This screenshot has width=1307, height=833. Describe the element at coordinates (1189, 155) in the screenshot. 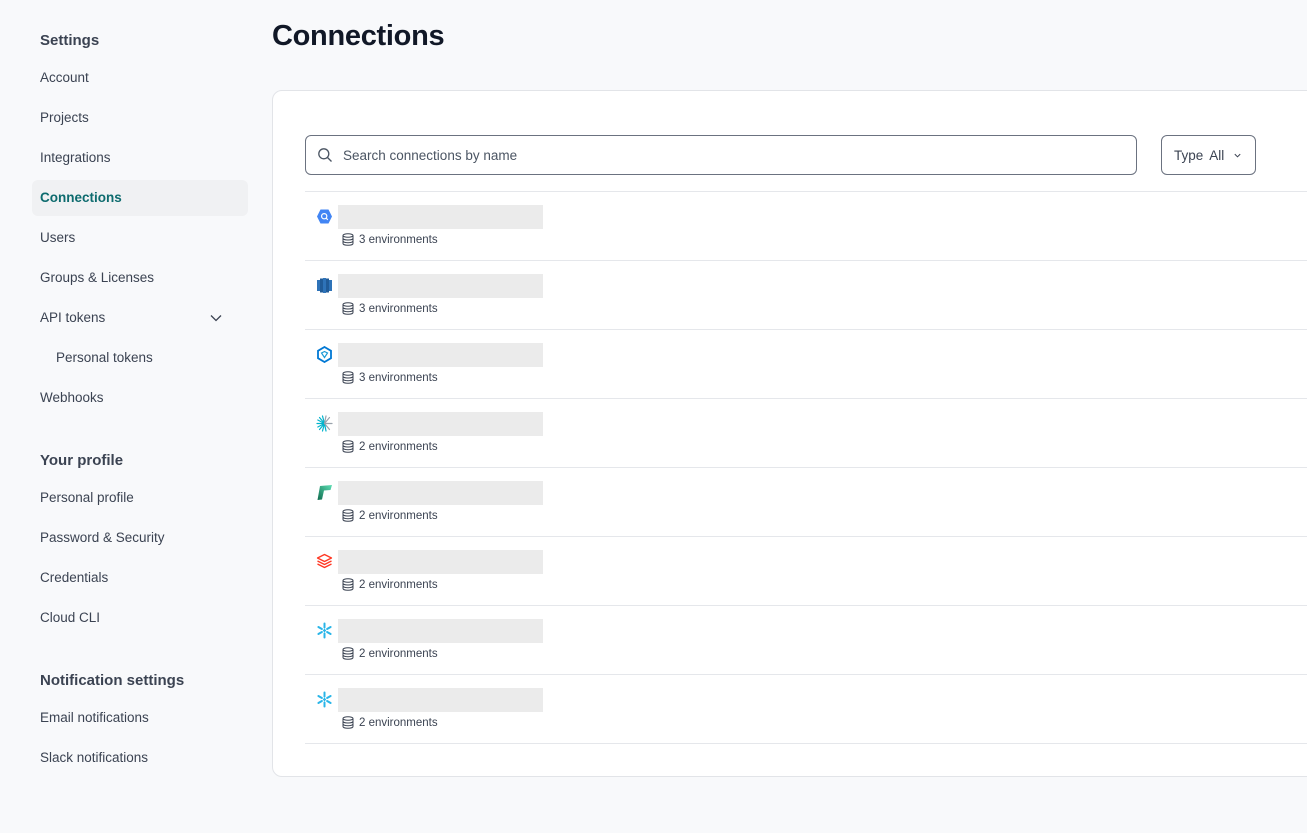

I see `type-filter-label: Type` at that location.